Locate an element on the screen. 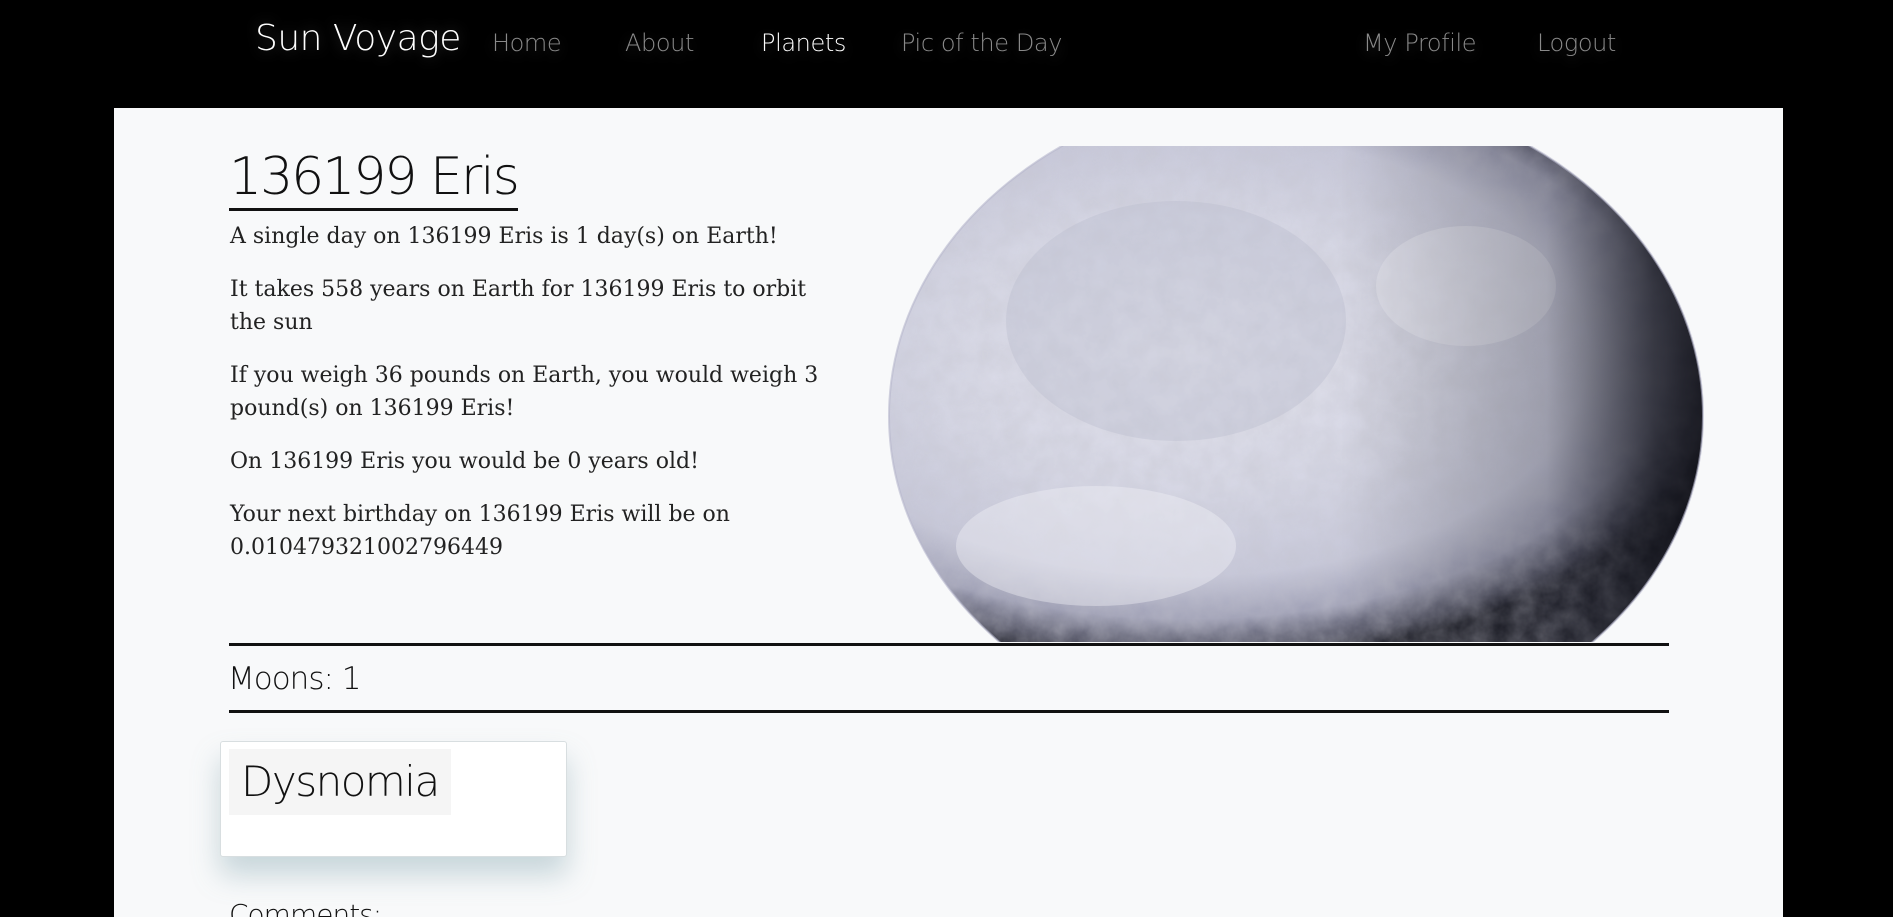  divider-bottom is located at coordinates (949, 711).